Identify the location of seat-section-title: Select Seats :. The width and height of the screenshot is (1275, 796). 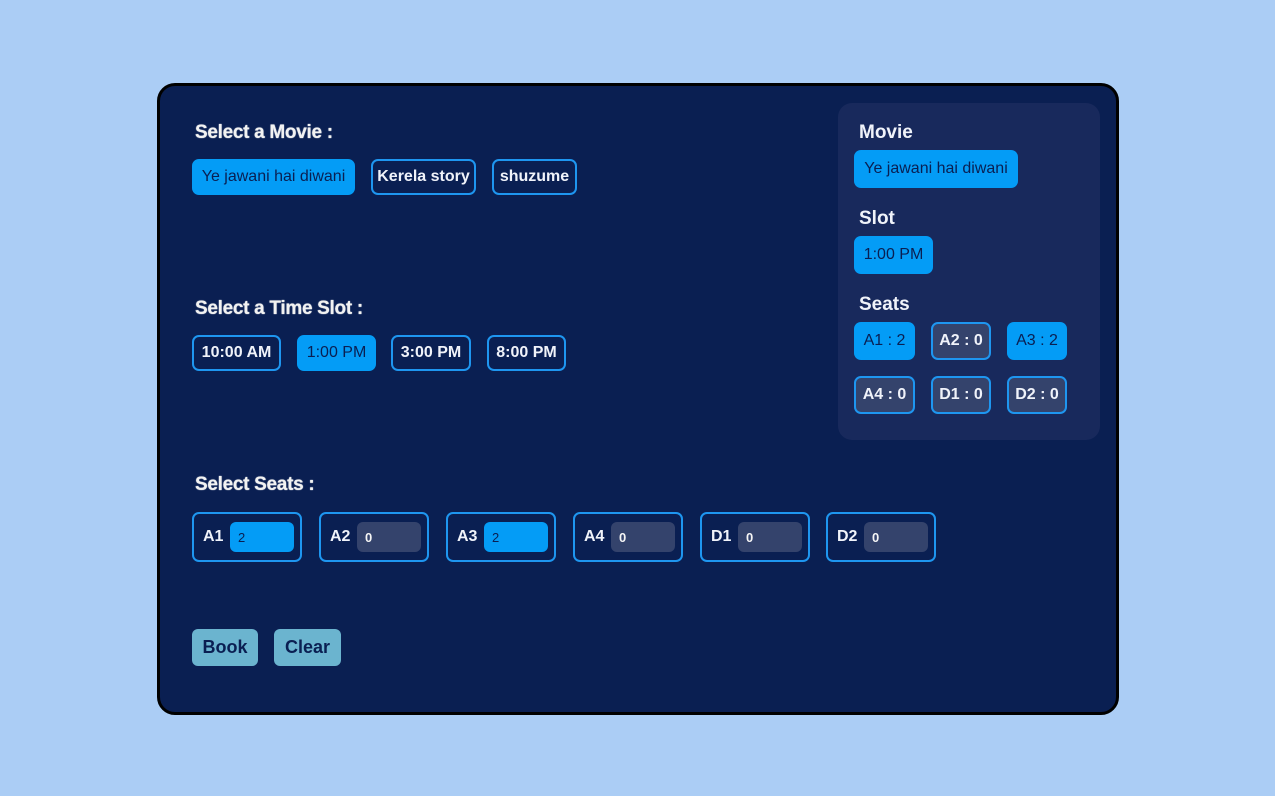
(255, 484).